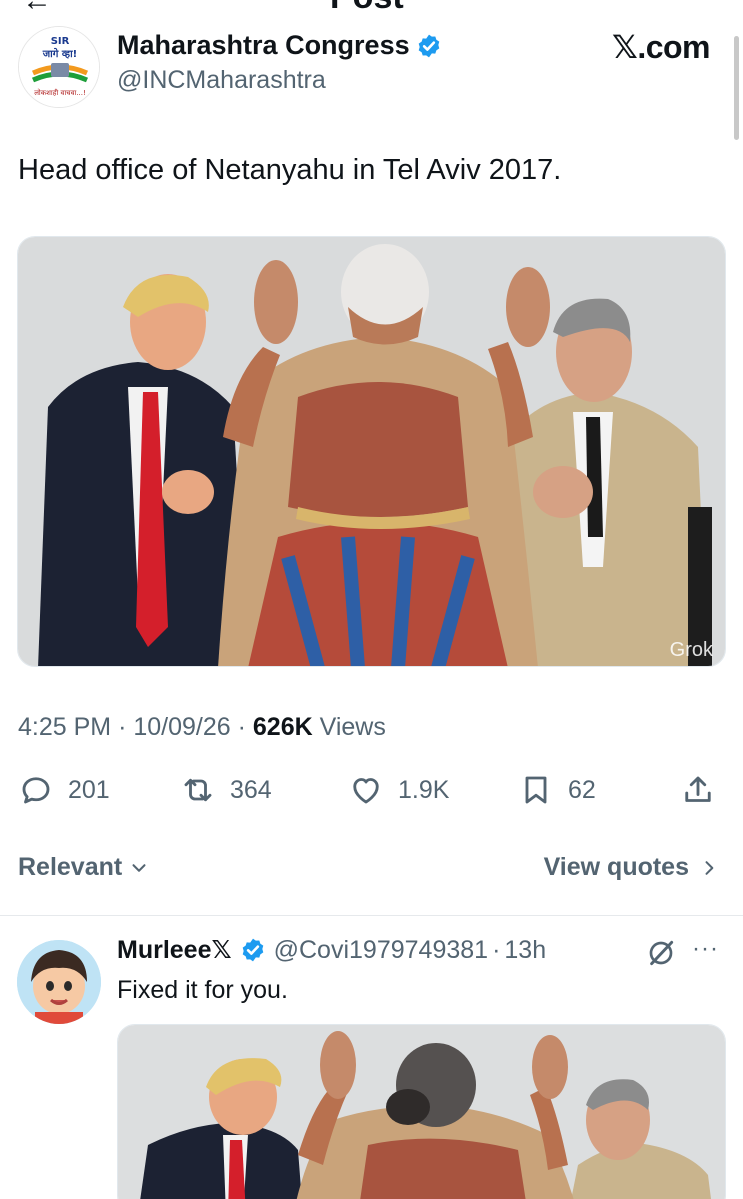 The height and width of the screenshot is (1199, 743). Describe the element at coordinates (366, 791) in the screenshot. I see `heart-icon` at that location.